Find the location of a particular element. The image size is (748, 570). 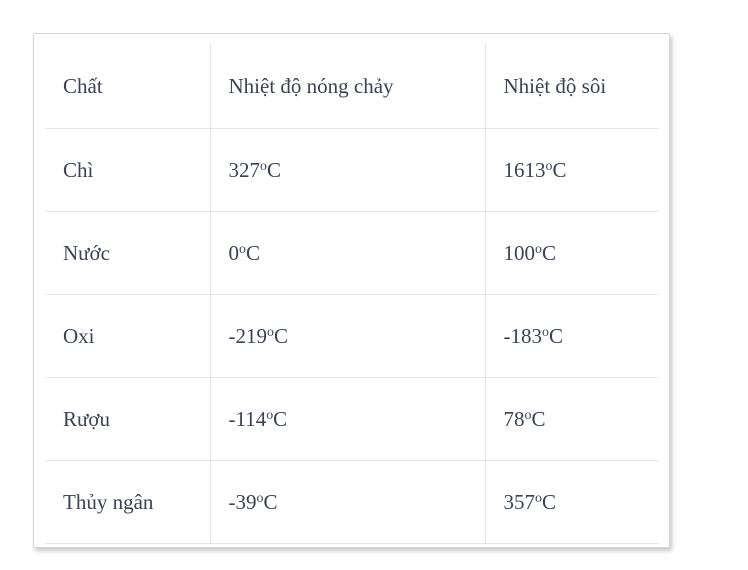

boiling-value: 78 is located at coordinates (514, 418).